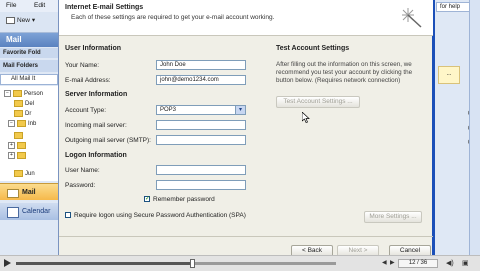  I want to click on remember-password-label: Remember password, so click(184, 199).